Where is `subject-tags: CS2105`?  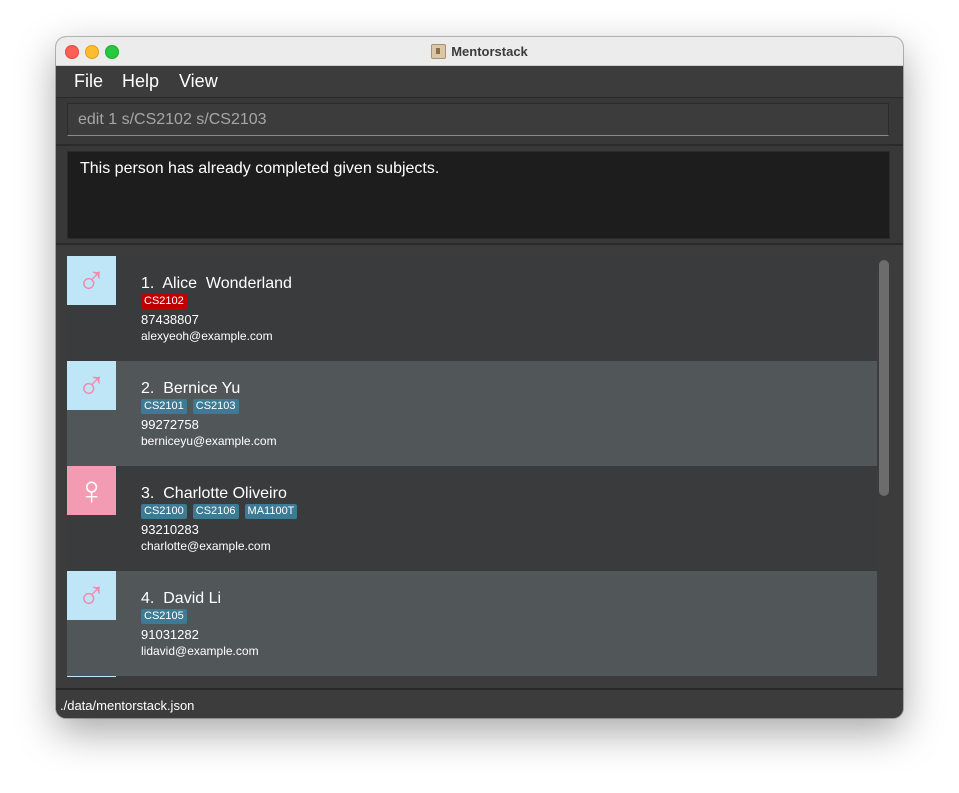
subject-tags: CS2105 is located at coordinates (164, 616).